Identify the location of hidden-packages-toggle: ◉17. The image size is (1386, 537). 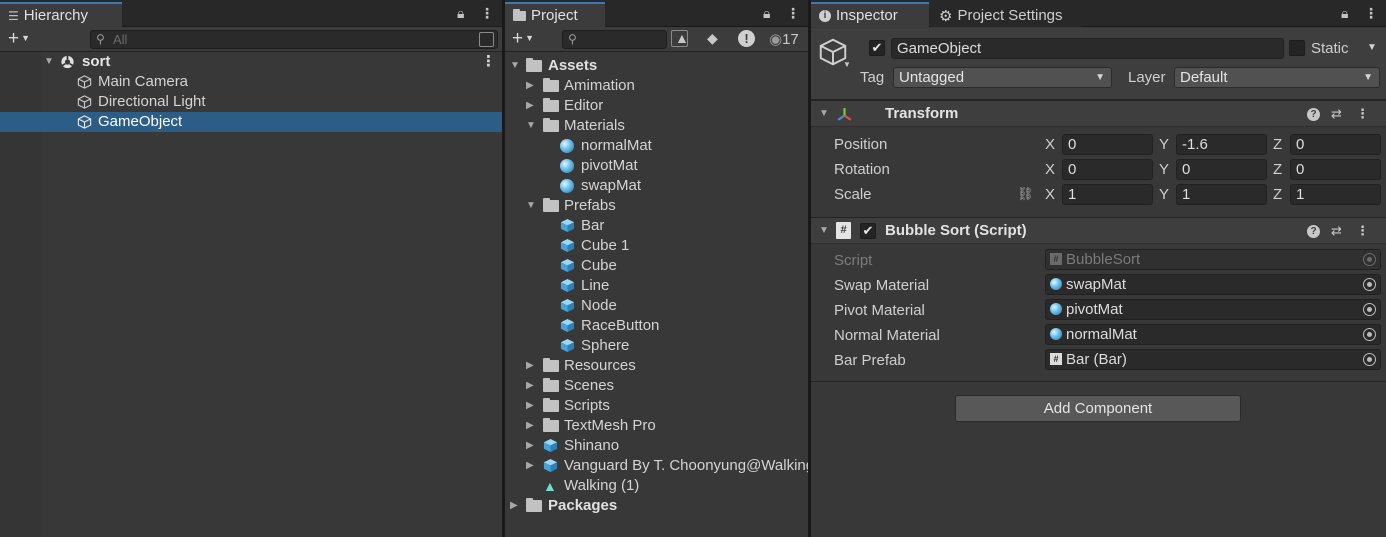
(784, 39).